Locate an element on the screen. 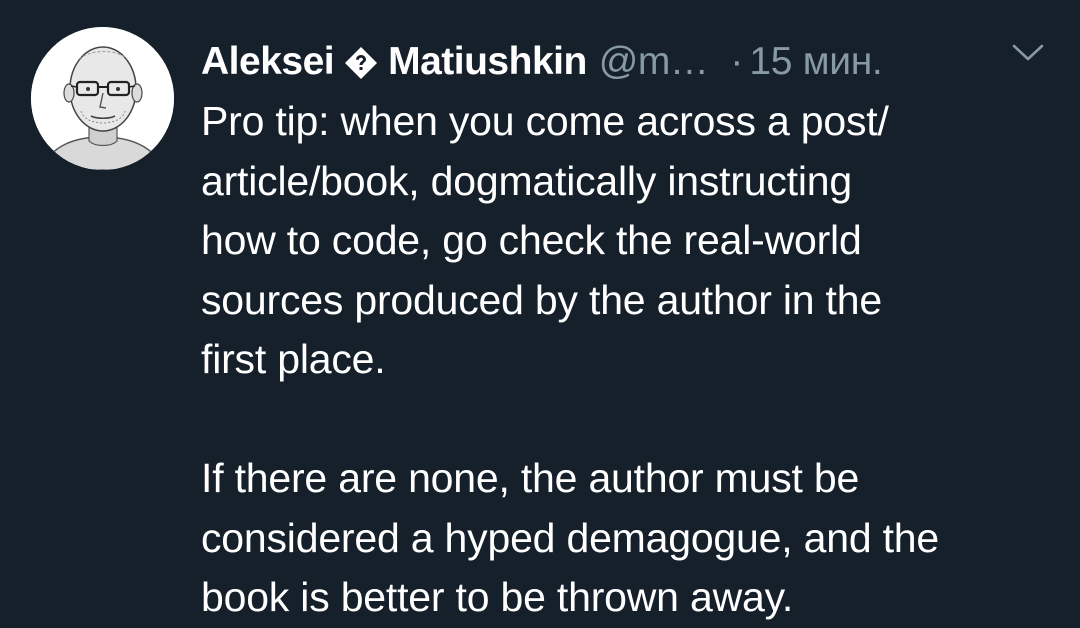 This screenshot has width=1080, height=628. tweet-text-line: sources produced by the author in the is located at coordinates (541, 299).